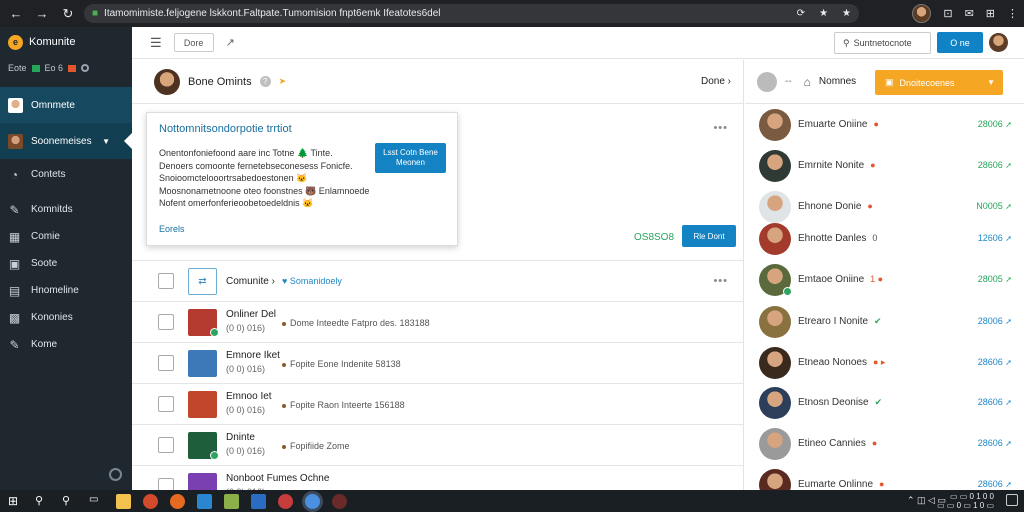  I want to click on primary-button: O ne, so click(960, 42).